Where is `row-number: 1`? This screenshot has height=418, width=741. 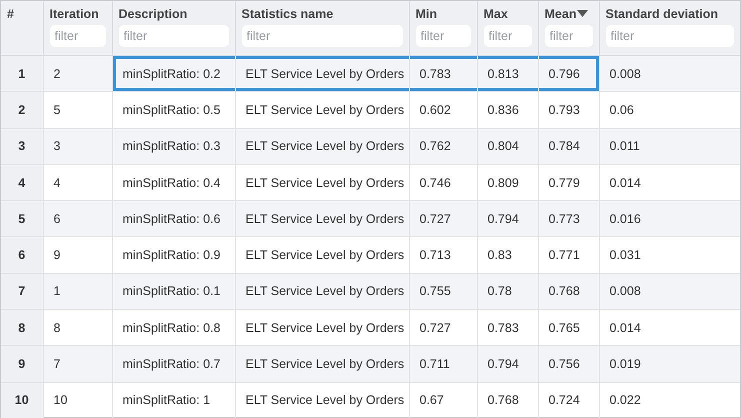
row-number: 1 is located at coordinates (22, 74).